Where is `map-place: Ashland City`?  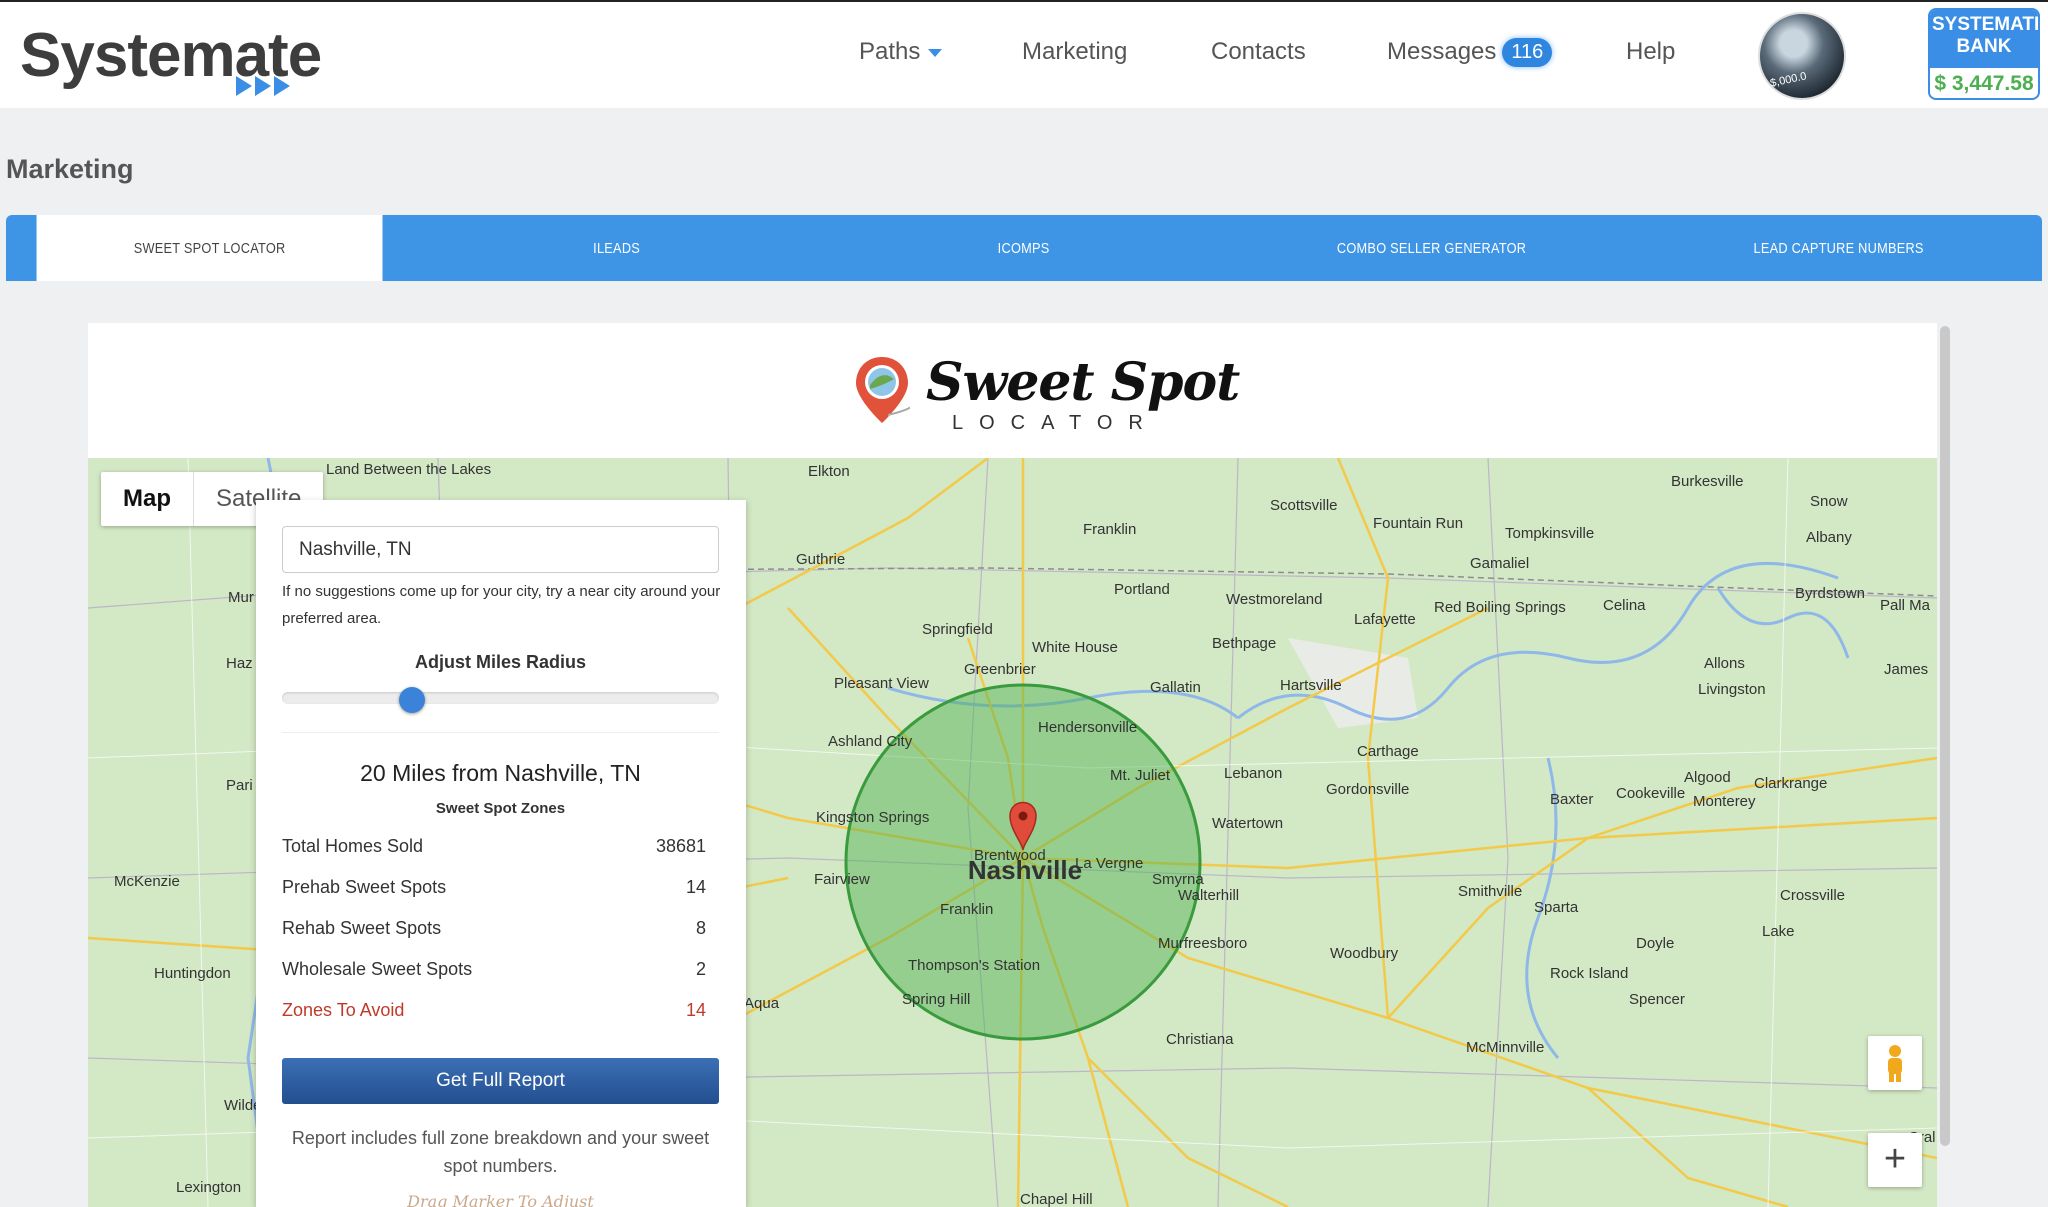
map-place: Ashland City is located at coordinates (870, 741).